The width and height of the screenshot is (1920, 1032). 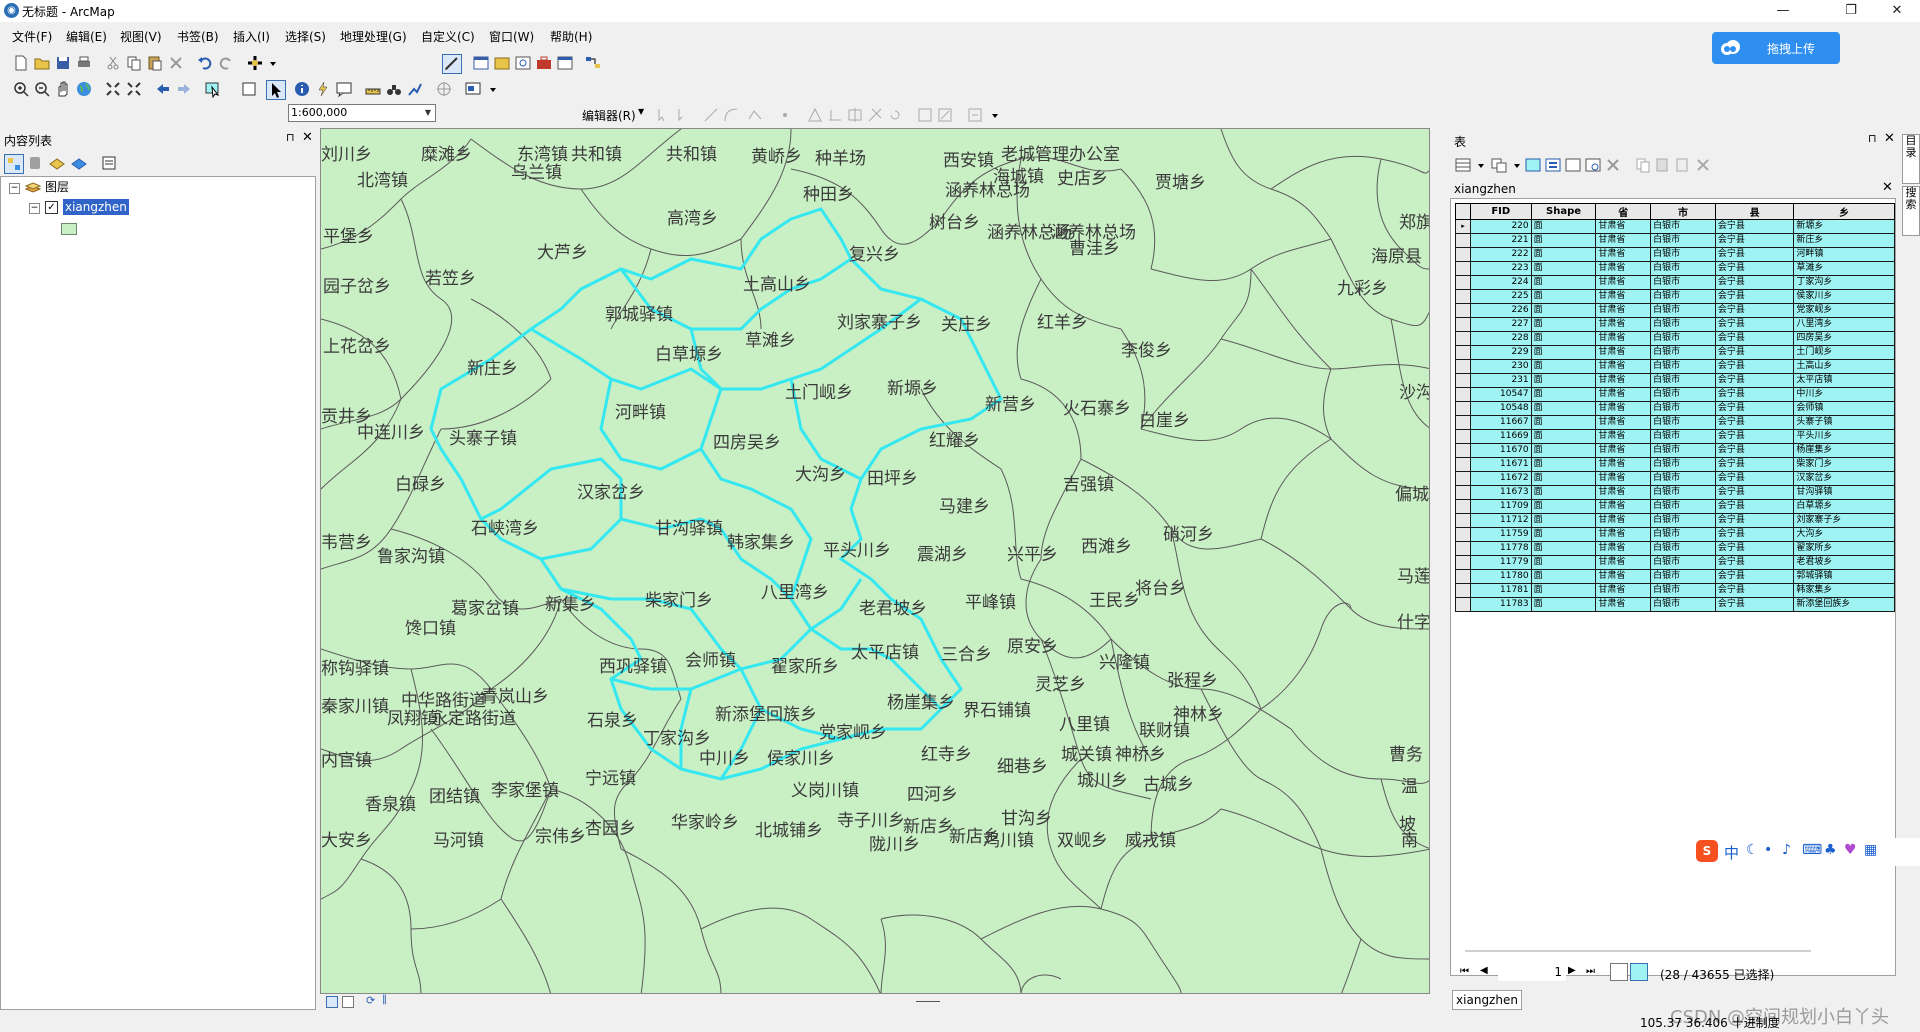 I want to click on table-cell: 土高山乡, so click(x=1844, y=366).